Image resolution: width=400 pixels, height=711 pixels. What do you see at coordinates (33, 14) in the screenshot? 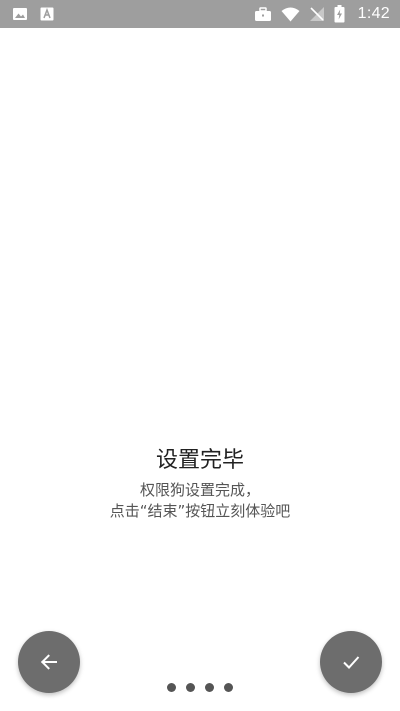
I see `status-bar-notifications` at bounding box center [33, 14].